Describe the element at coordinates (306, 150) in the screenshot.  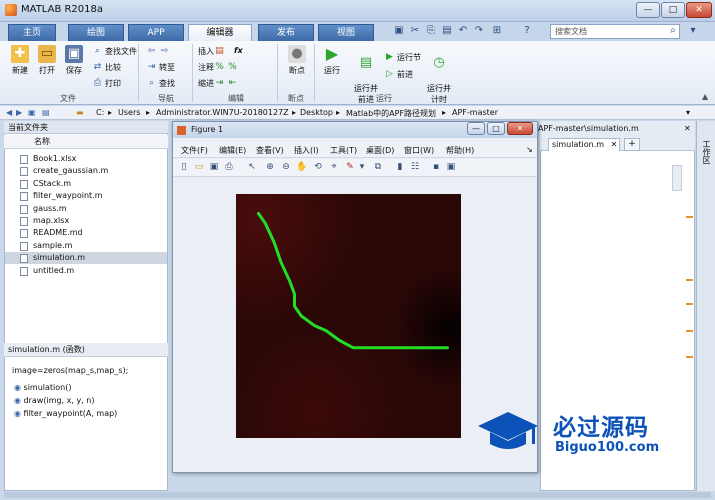
I see `figure-menu-insert: 插入(I)` at that location.